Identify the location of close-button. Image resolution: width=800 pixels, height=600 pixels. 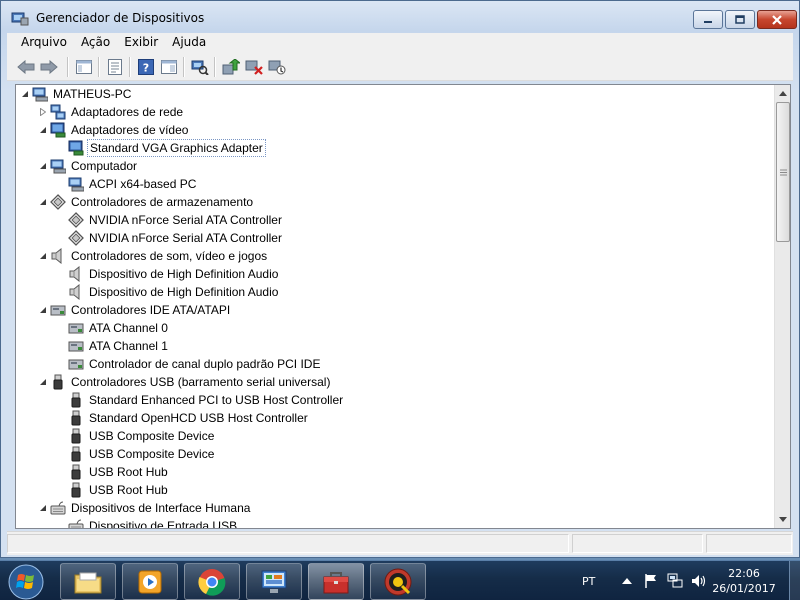
(777, 19).